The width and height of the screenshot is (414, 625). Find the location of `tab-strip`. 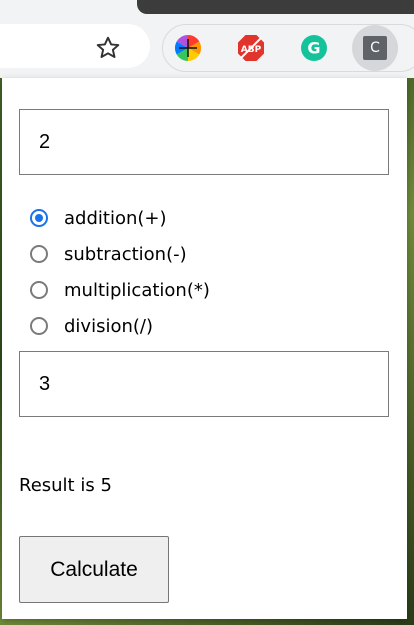

tab-strip is located at coordinates (275, 7).